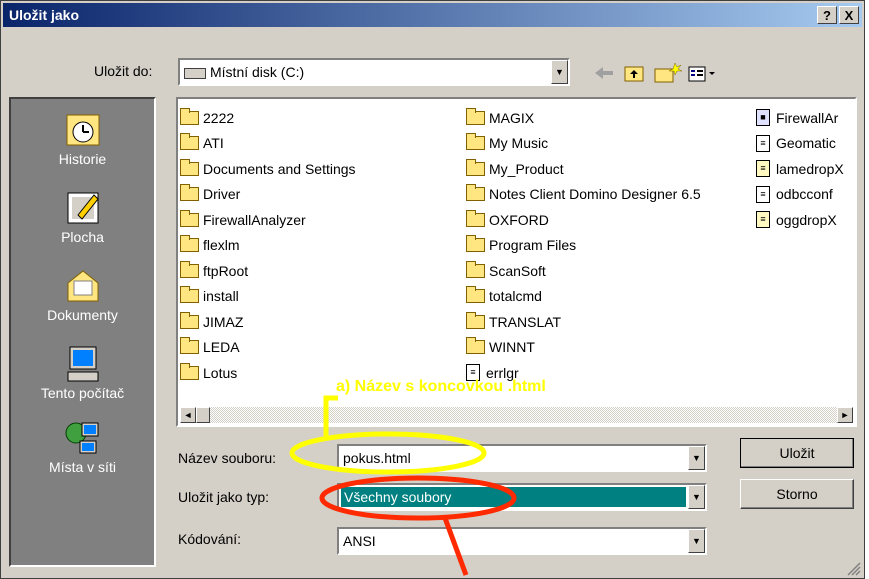 Image resolution: width=869 pixels, height=579 pixels. Describe the element at coordinates (388, 453) in the screenshot. I see `annotation-ellipse-filename` at that location.